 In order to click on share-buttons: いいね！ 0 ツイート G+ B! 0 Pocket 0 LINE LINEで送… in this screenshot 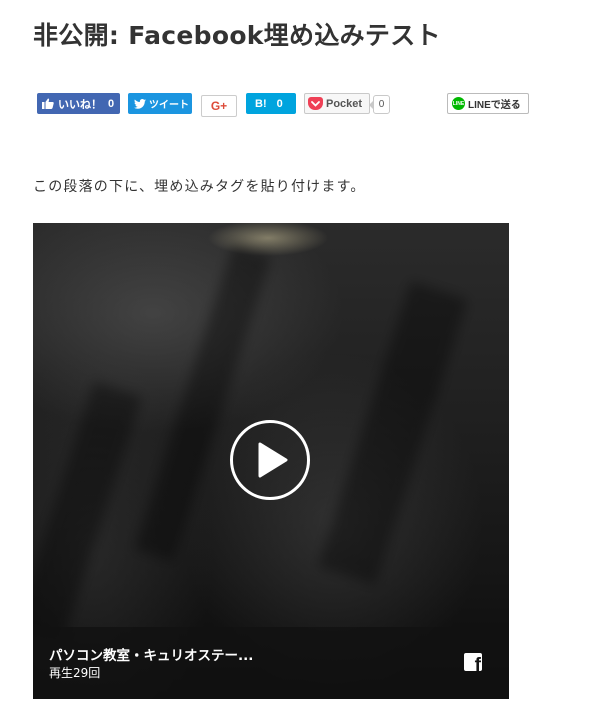, I will do `click(287, 106)`.